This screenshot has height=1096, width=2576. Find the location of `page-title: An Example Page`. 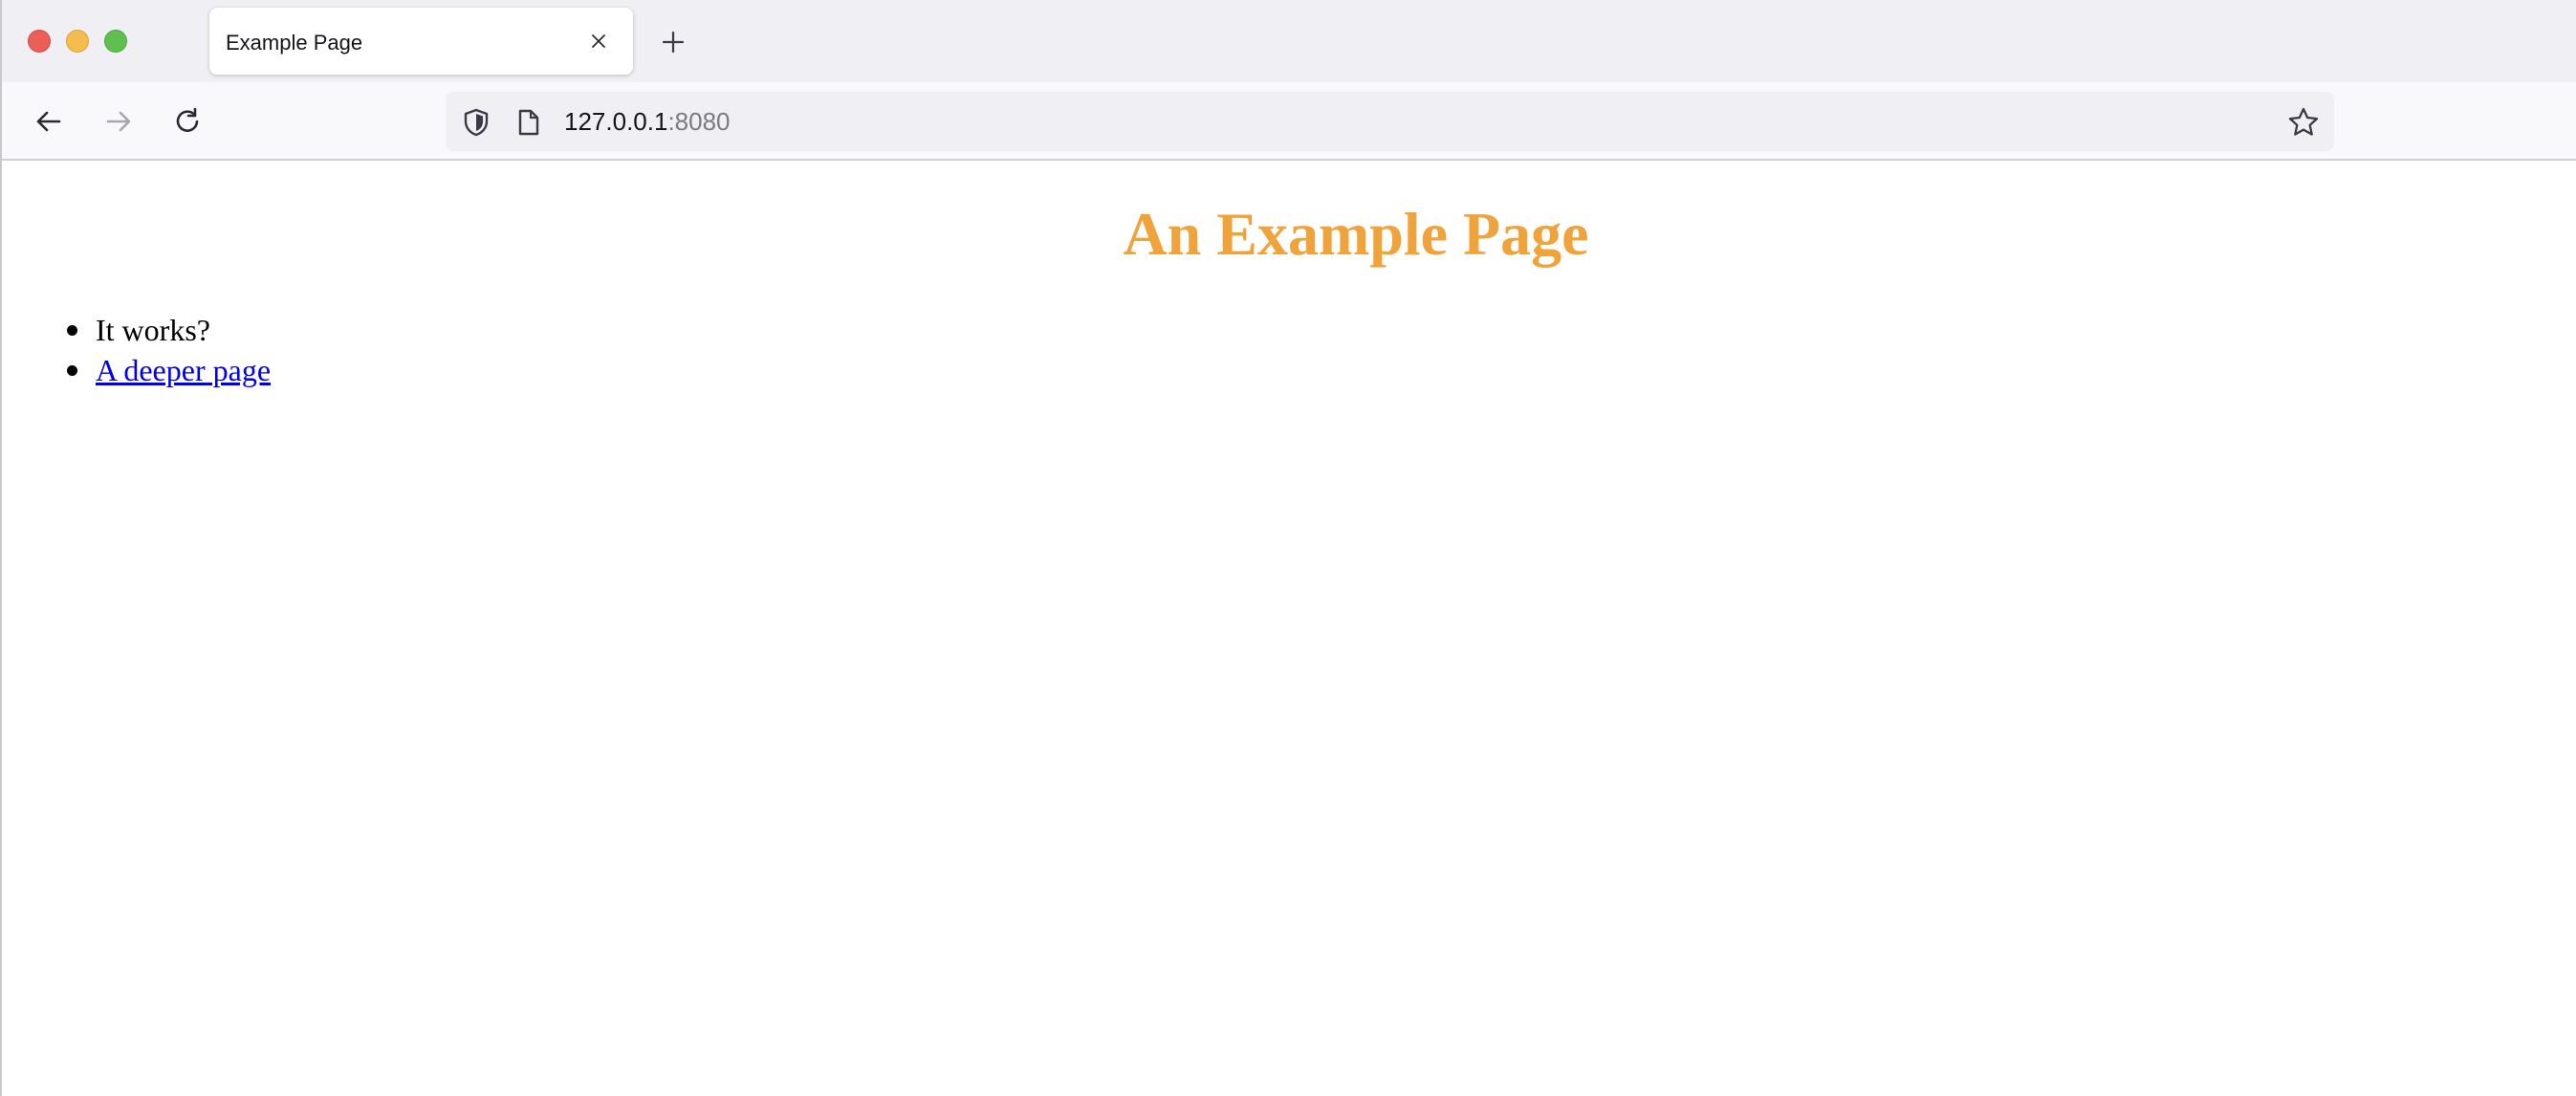

page-title: An Example Page is located at coordinates (1356, 234).